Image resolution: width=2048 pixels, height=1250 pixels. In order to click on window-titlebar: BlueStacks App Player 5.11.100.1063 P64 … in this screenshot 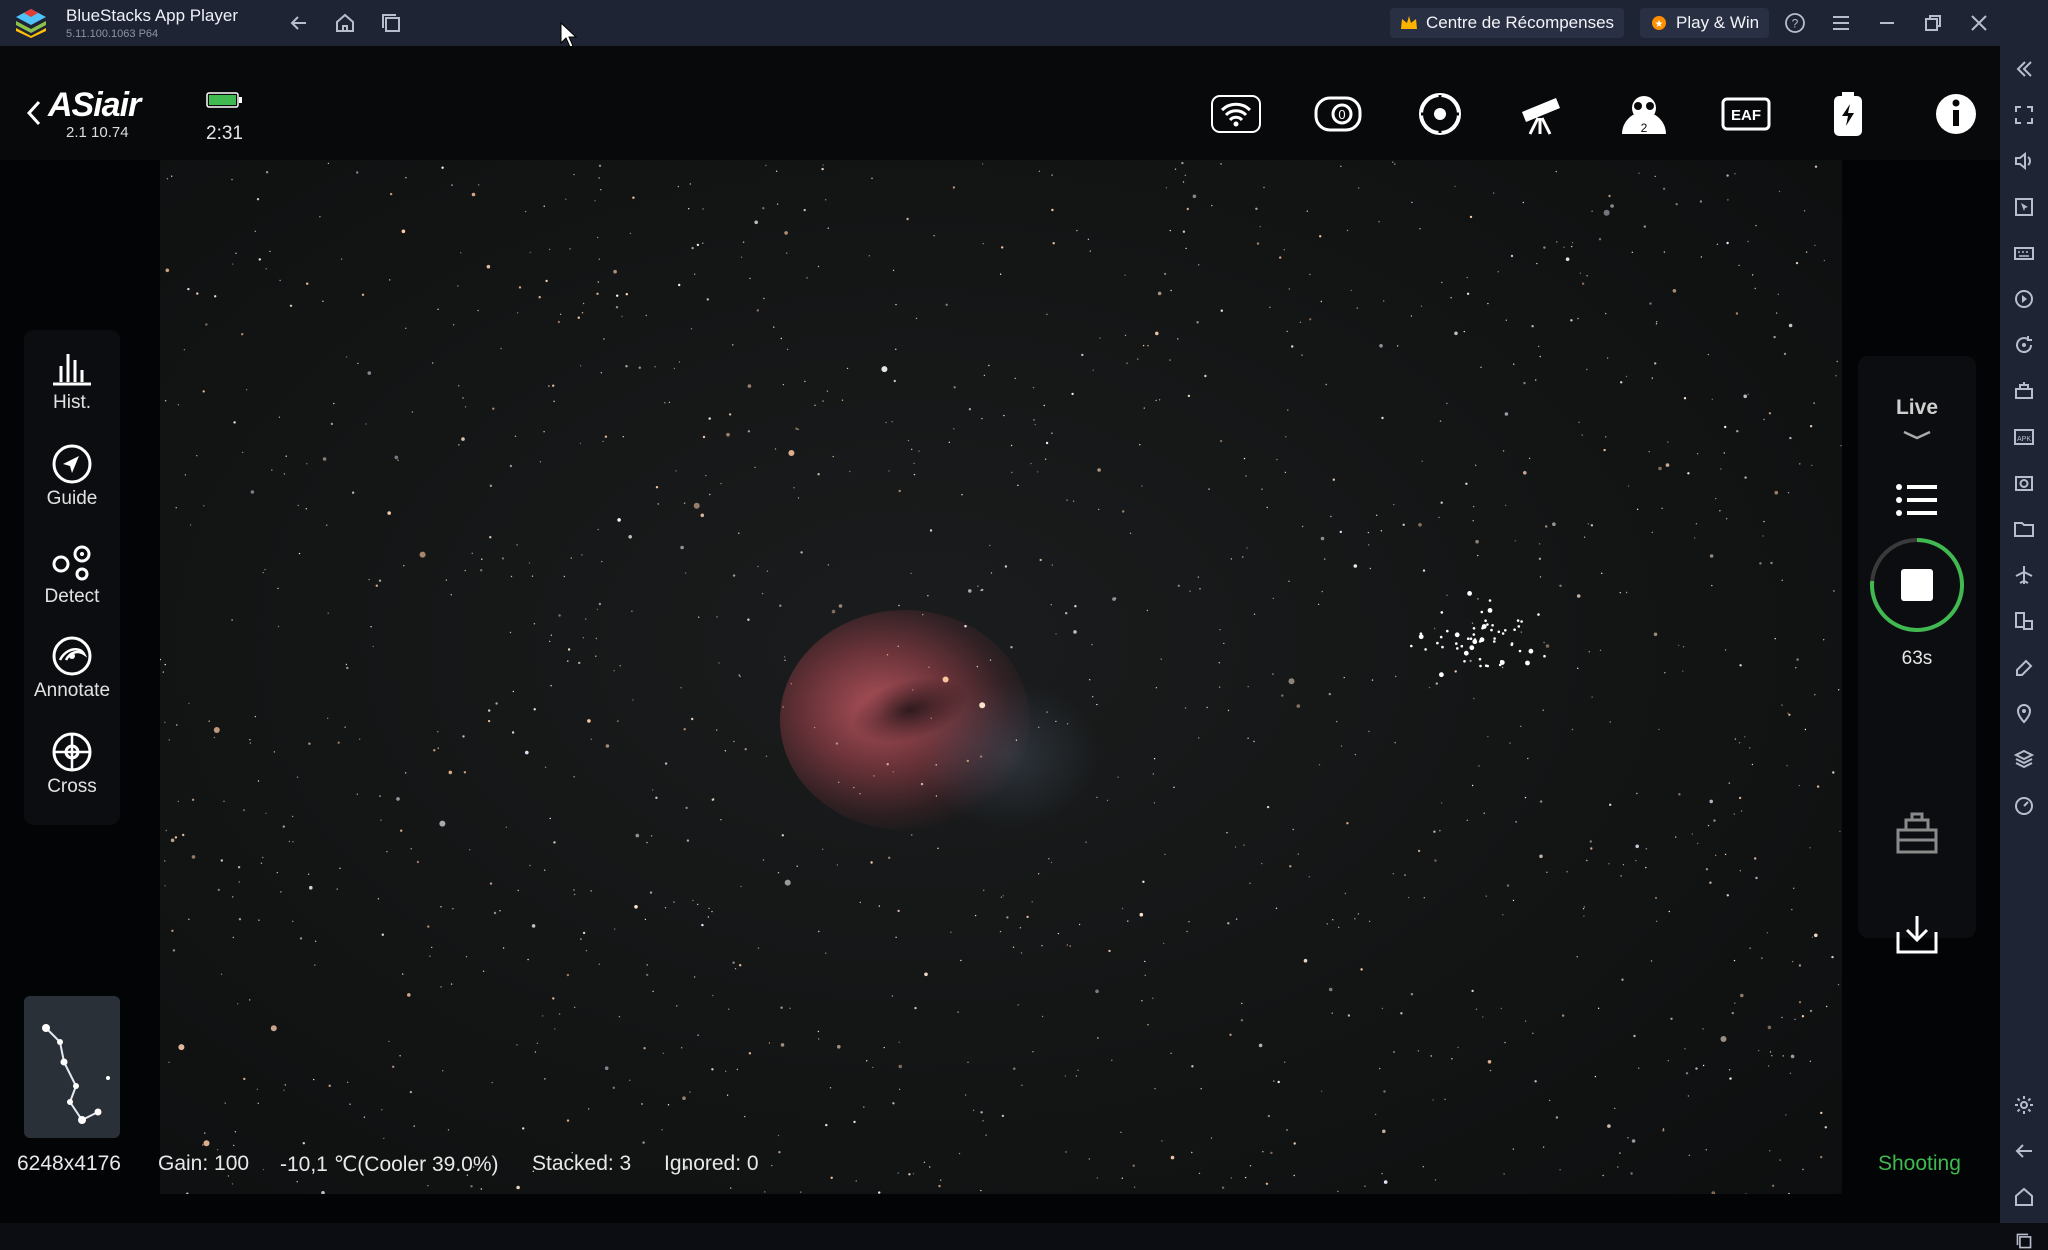, I will do `click(1024, 23)`.